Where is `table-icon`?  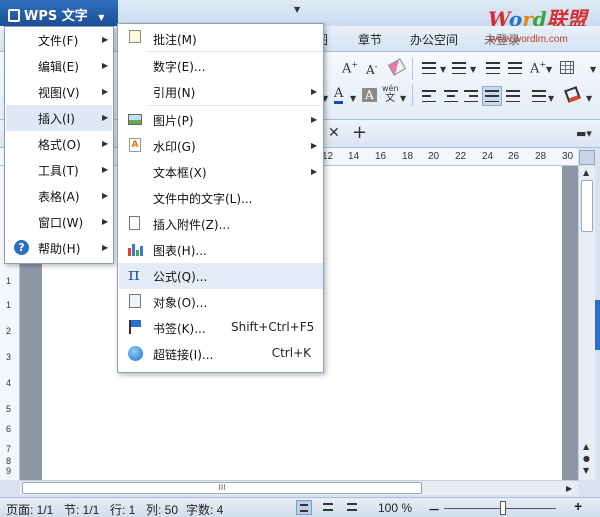 table-icon is located at coordinates (567, 67).